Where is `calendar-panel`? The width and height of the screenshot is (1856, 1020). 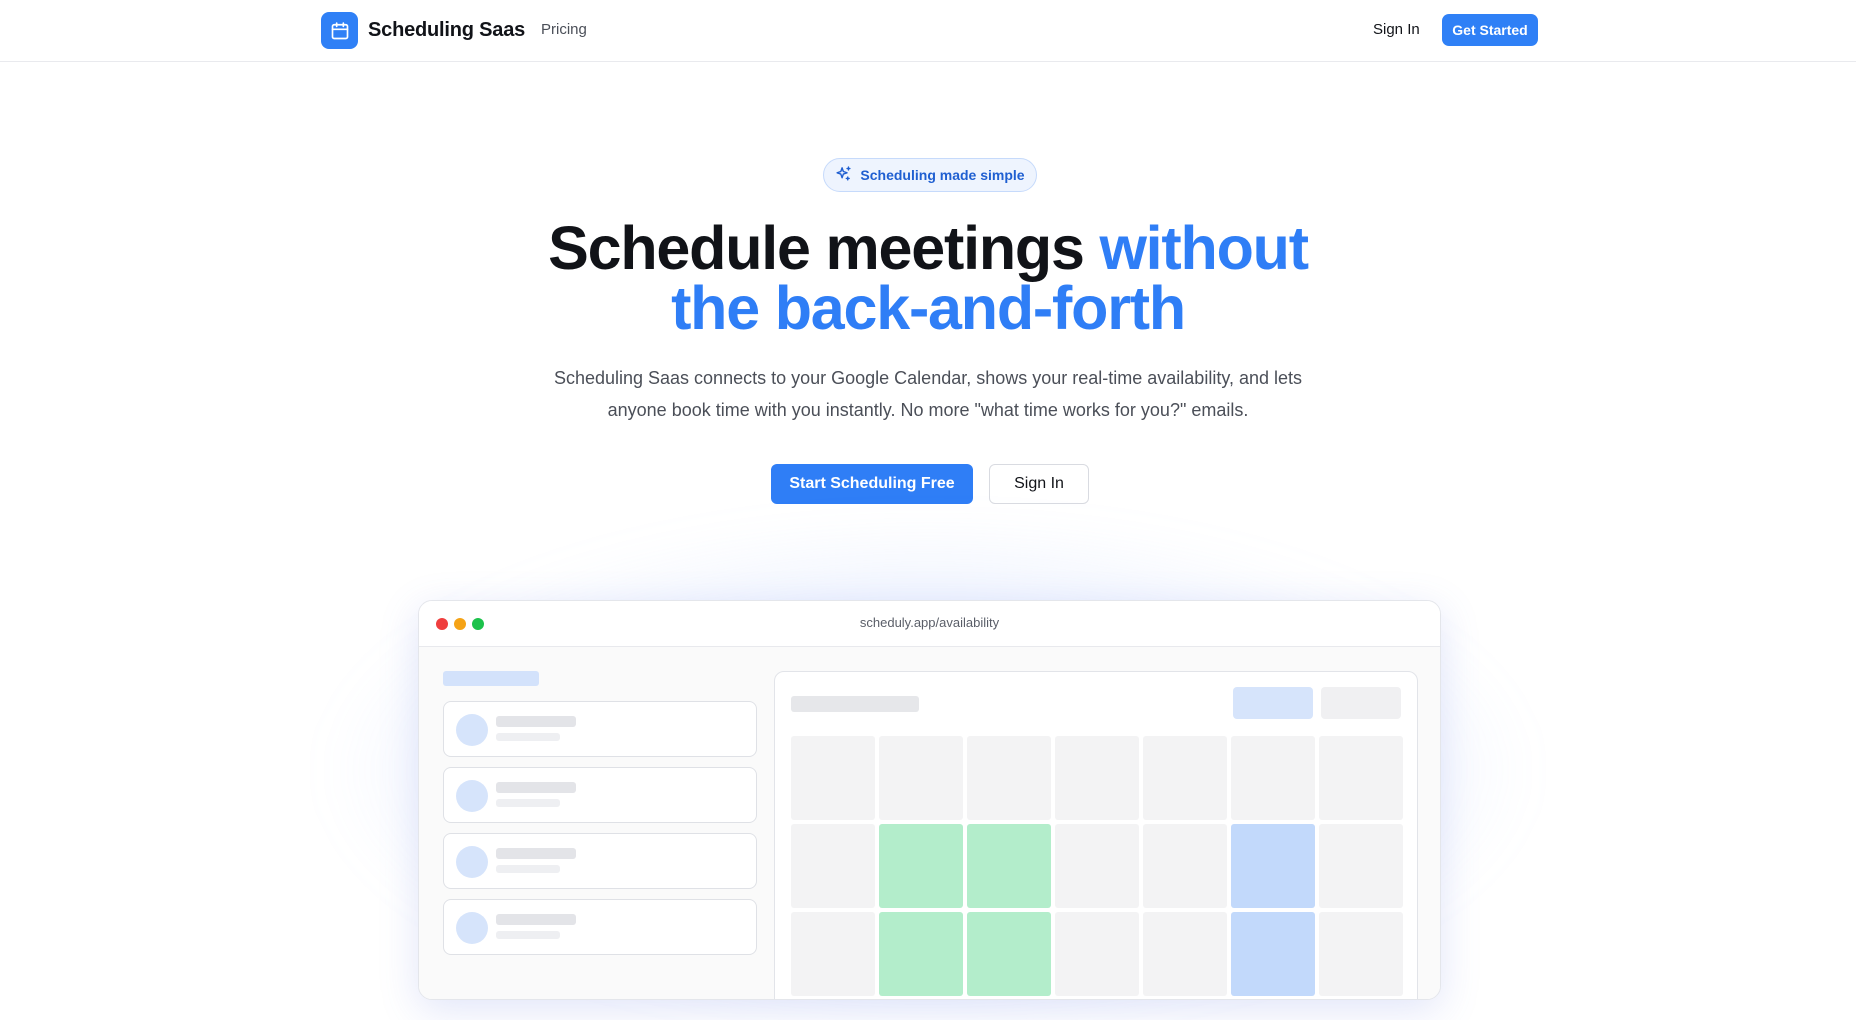
calendar-panel is located at coordinates (1096, 835).